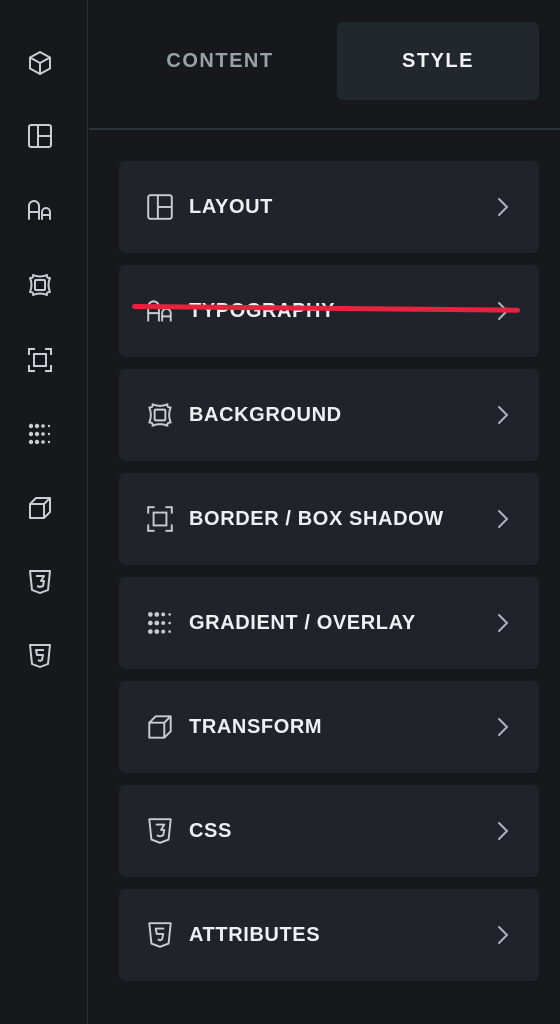  Describe the element at coordinates (231, 206) in the screenshot. I see `section-label: LAYOUT` at that location.